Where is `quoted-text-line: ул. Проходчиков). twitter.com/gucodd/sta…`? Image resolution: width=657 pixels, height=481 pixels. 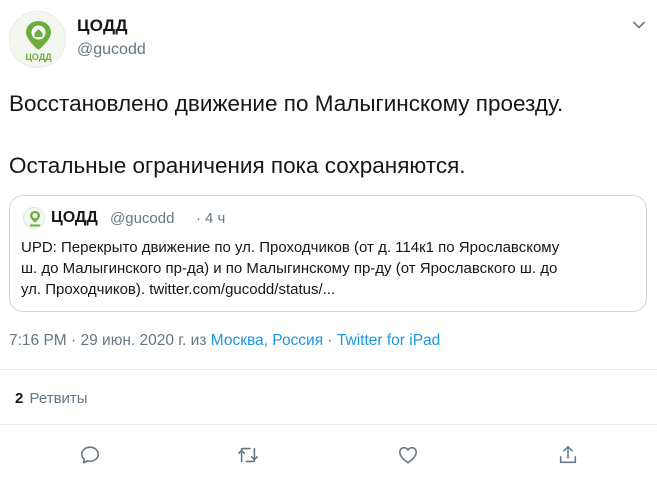
quoted-text-line: ул. Проходчиков). twitter.com/gucodd/sta… is located at coordinates (178, 289).